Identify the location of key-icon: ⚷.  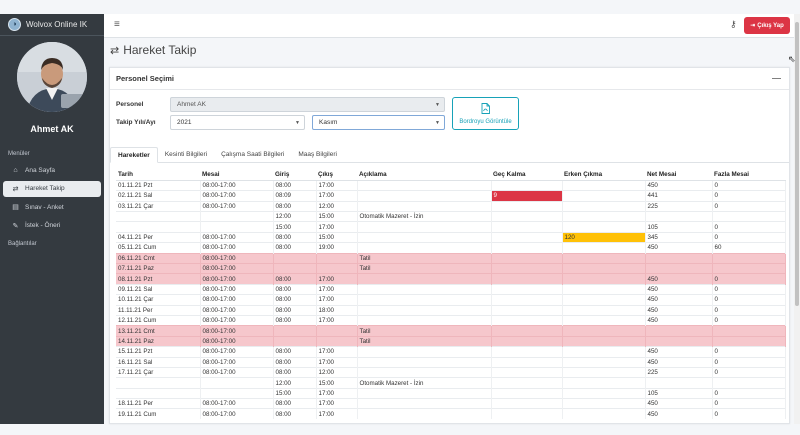
(733, 24).